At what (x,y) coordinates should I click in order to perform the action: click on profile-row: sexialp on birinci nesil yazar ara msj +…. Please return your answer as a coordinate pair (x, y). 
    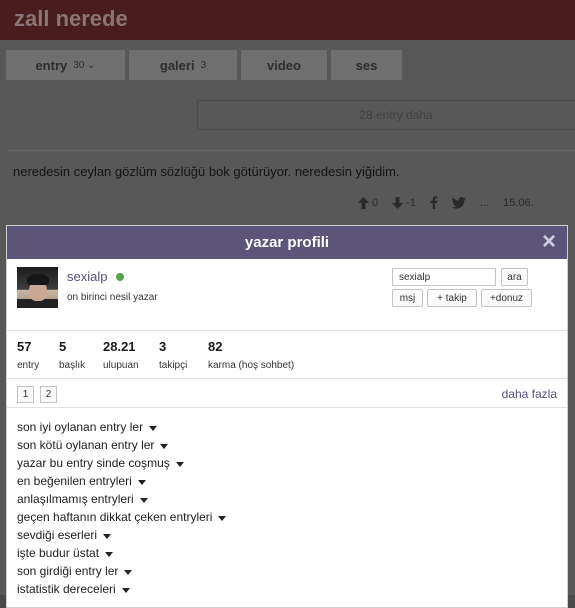
    Looking at the image, I should click on (287, 295).